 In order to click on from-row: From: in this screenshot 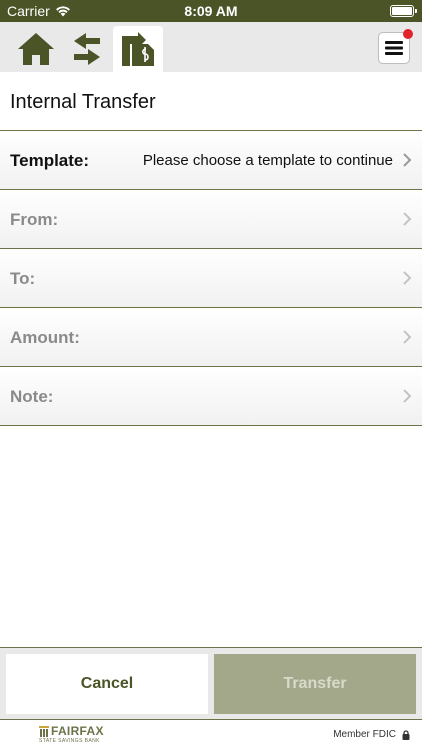, I will do `click(211, 219)`.